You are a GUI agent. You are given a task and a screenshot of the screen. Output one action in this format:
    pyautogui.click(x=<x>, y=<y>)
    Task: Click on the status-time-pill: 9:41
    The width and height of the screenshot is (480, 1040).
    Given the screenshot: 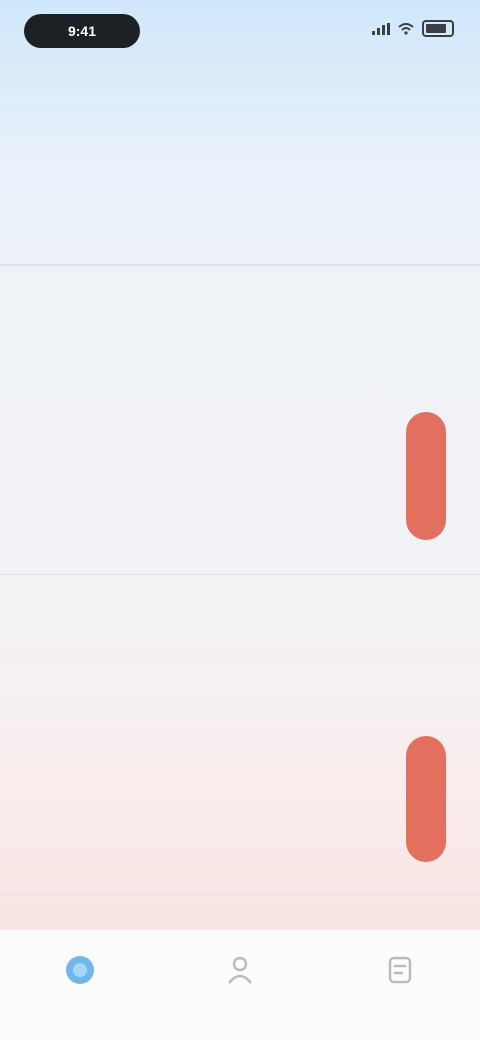 What is the action you would take?
    pyautogui.click(x=82, y=31)
    